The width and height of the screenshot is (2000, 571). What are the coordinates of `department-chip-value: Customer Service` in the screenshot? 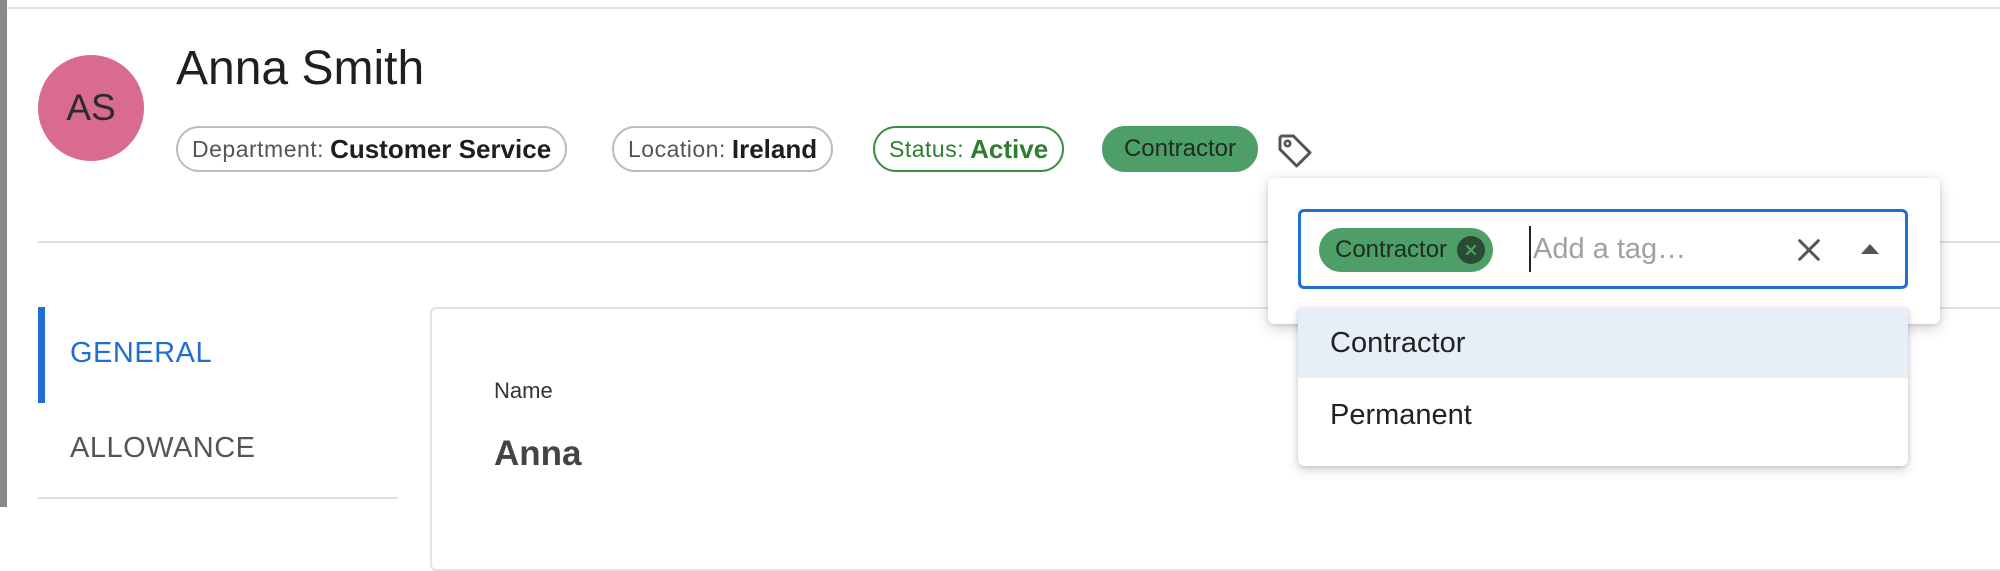 It's located at (441, 148).